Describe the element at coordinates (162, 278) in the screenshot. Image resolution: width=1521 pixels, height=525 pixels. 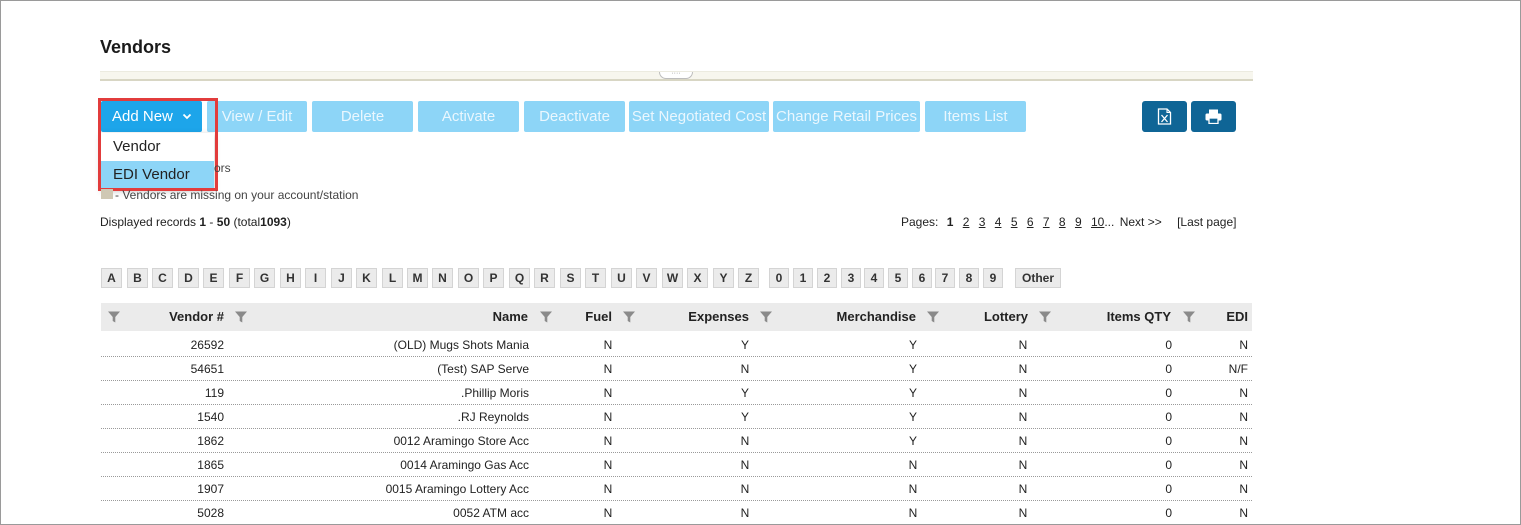
I see `alpha-filter-button: C` at that location.